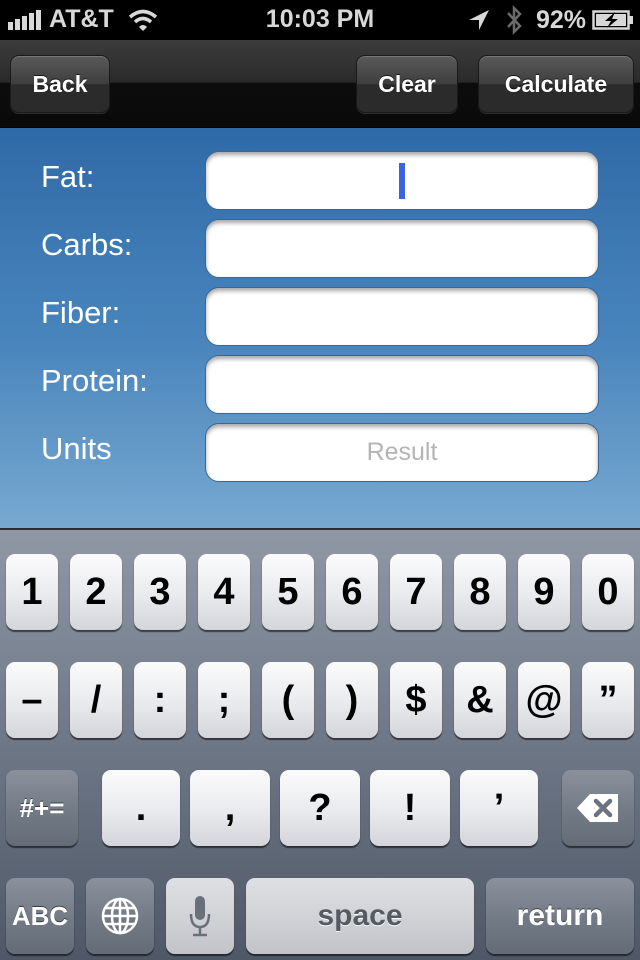 The image size is (640, 960). Describe the element at coordinates (608, 592) in the screenshot. I see `key-0: 0` at that location.